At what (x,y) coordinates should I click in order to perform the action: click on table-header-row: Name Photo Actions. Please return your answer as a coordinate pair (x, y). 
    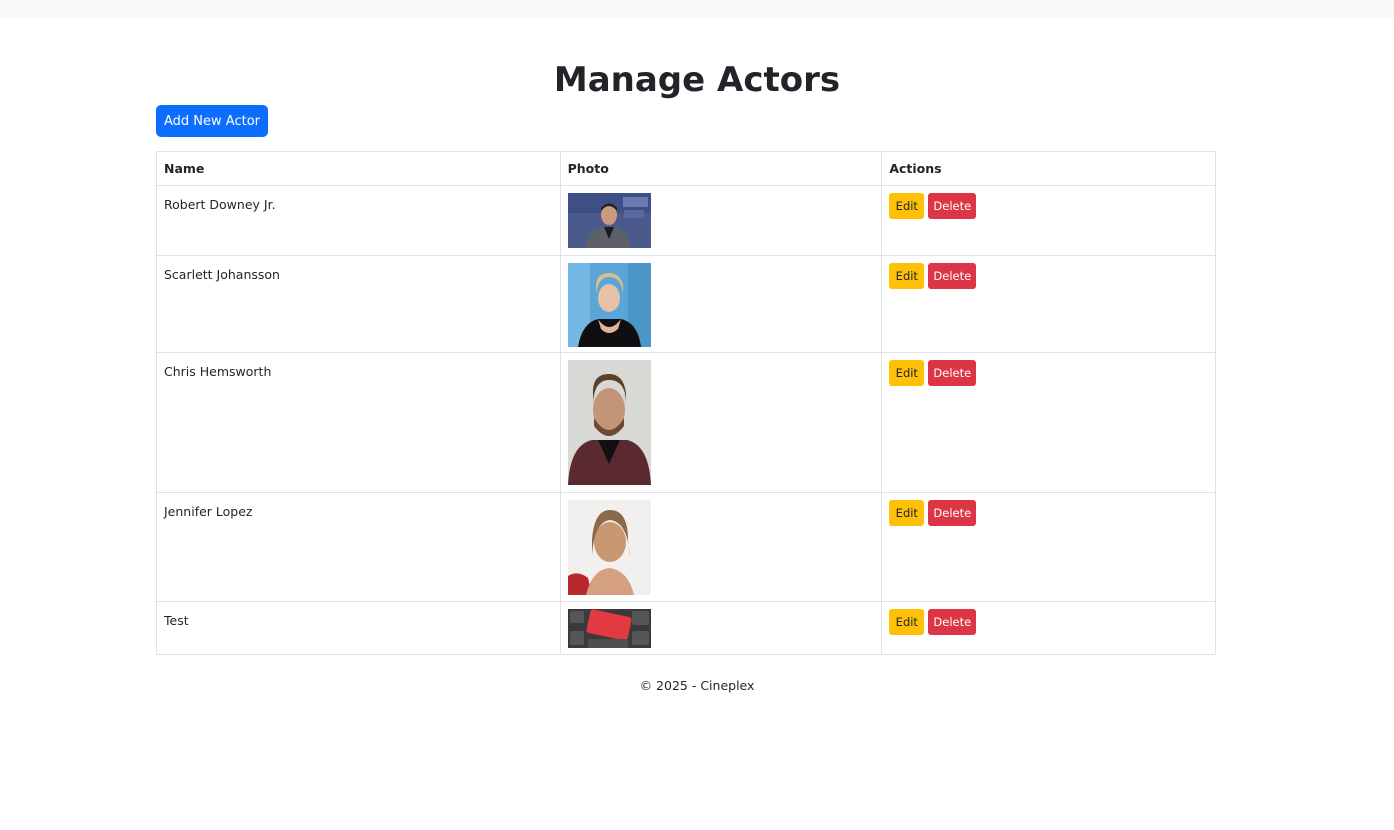
    Looking at the image, I should click on (686, 168).